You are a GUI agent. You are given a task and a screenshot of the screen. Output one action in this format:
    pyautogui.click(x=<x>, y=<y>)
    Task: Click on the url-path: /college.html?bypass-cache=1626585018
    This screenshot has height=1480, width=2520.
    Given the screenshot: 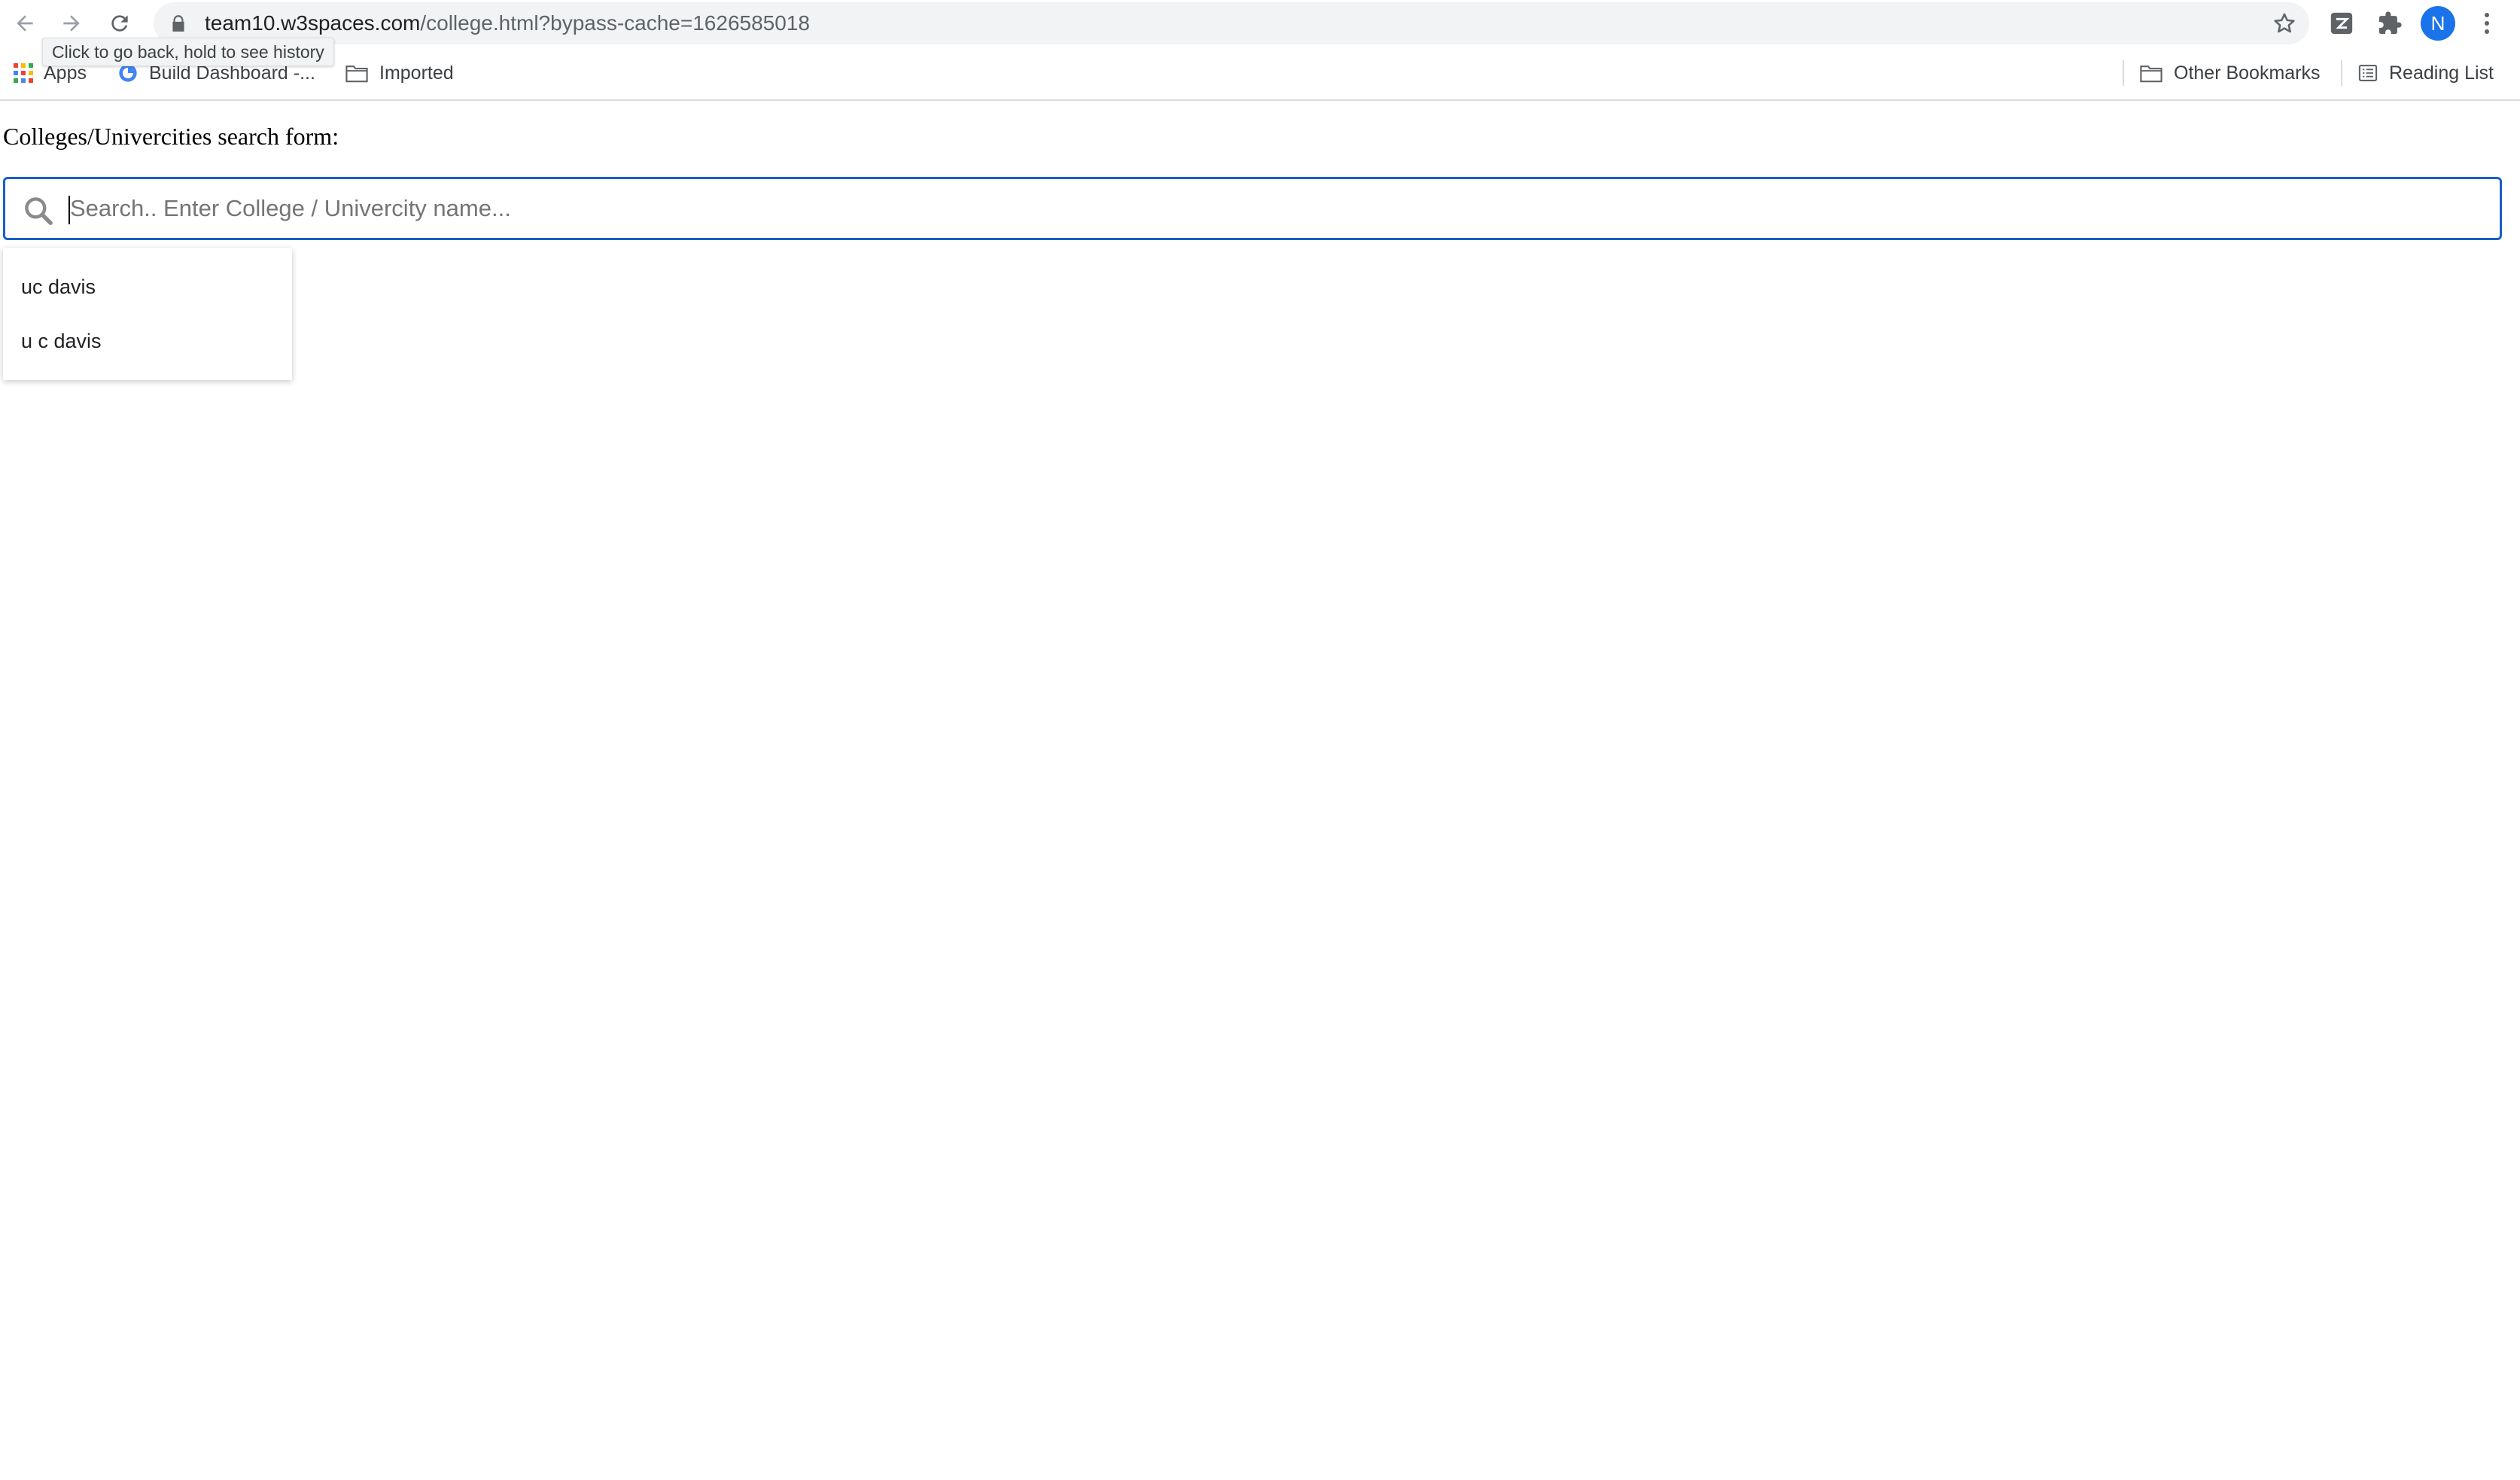 What is the action you would take?
    pyautogui.click(x=615, y=23)
    